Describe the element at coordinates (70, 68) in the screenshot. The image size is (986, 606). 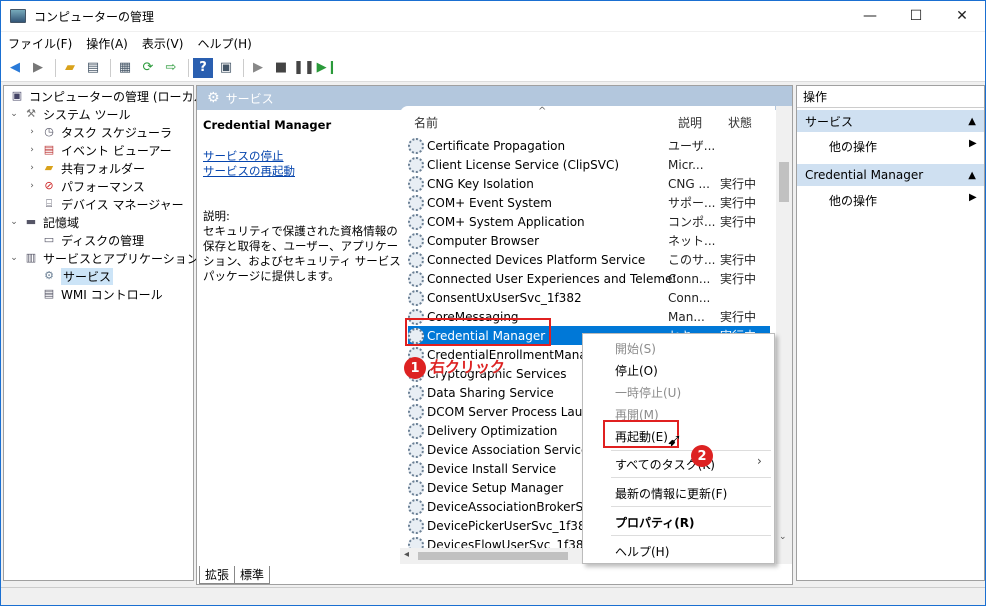
I see `up-folder-icon: ▰` at that location.